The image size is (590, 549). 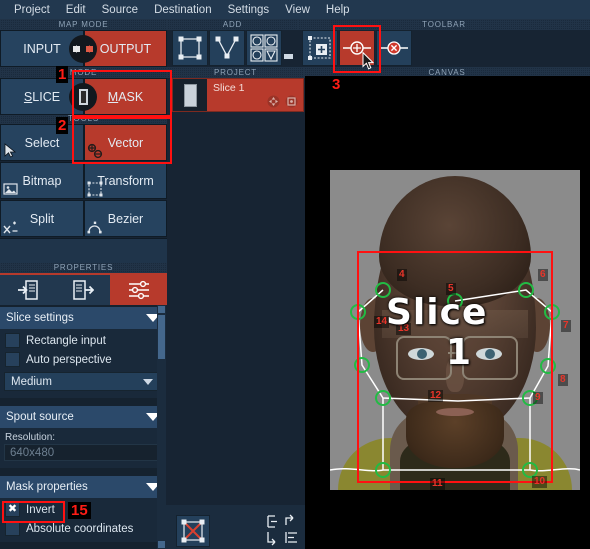 I want to click on add-triangle-icon, so click(x=227, y=47).